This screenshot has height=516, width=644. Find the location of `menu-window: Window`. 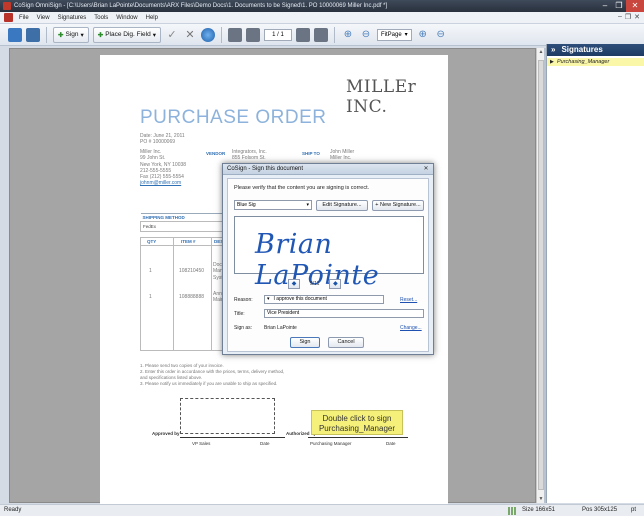

menu-window: Window is located at coordinates (126, 18).